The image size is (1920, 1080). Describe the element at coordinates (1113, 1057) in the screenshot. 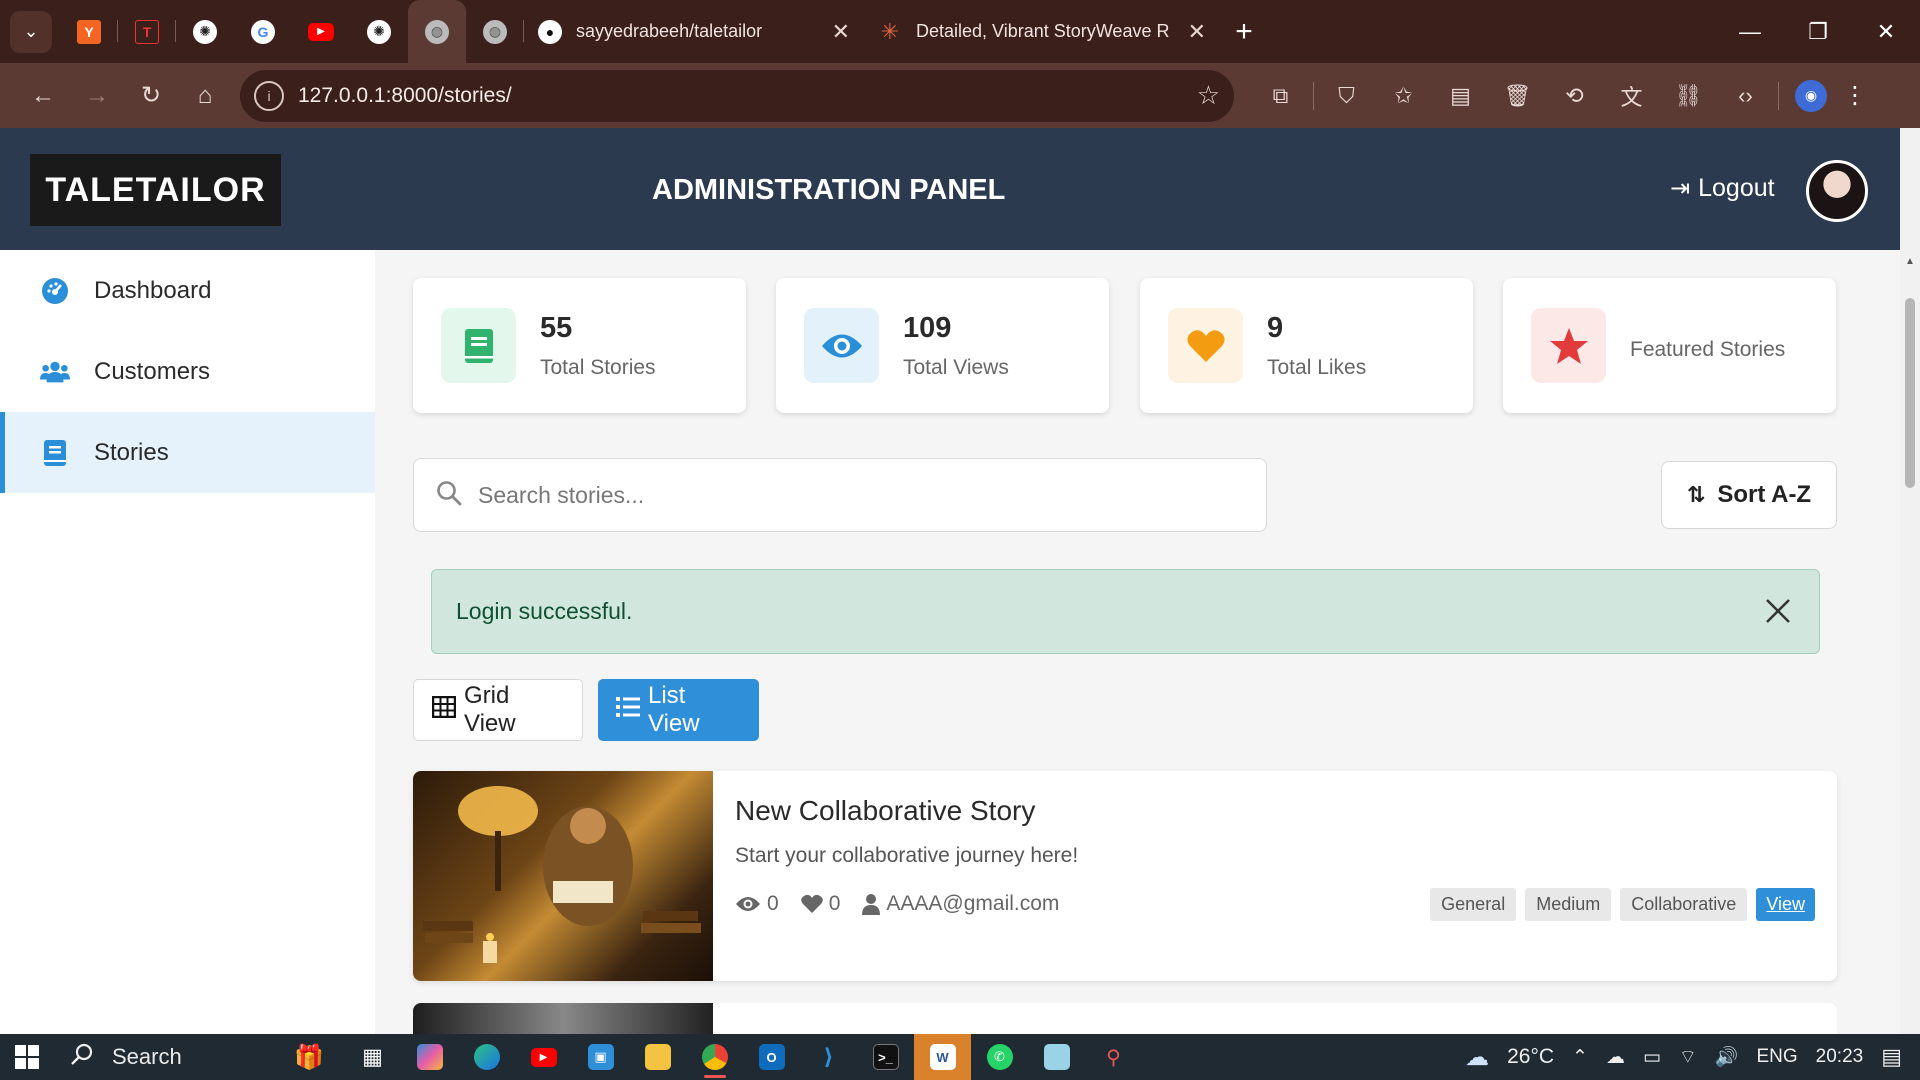

I see `git-tool-icon: ⚲` at that location.